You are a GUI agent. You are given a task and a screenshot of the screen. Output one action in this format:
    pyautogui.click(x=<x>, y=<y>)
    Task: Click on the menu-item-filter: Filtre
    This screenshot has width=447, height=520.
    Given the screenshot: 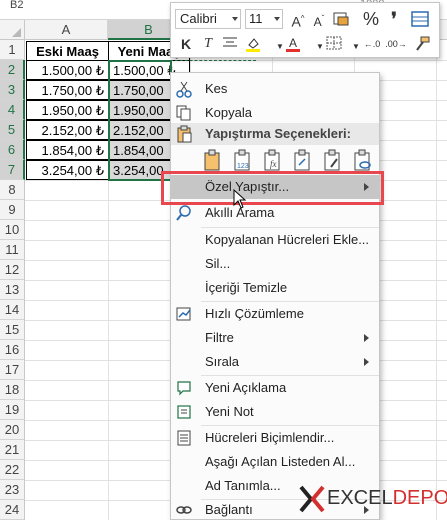 What is the action you would take?
    pyautogui.click(x=275, y=338)
    